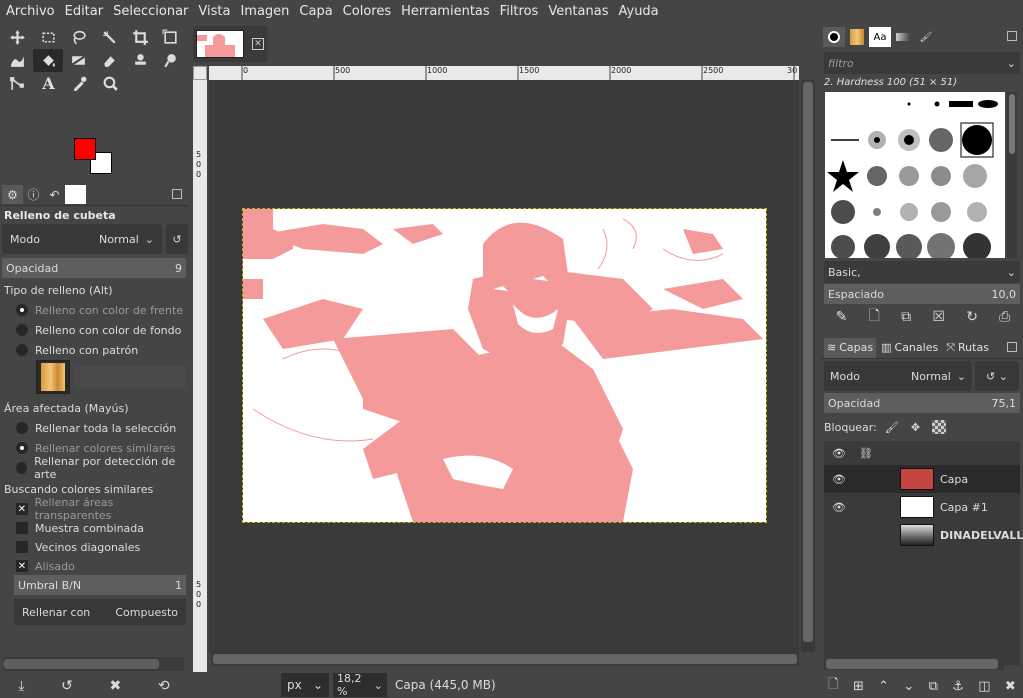  I want to click on rect-select-icon, so click(48, 37).